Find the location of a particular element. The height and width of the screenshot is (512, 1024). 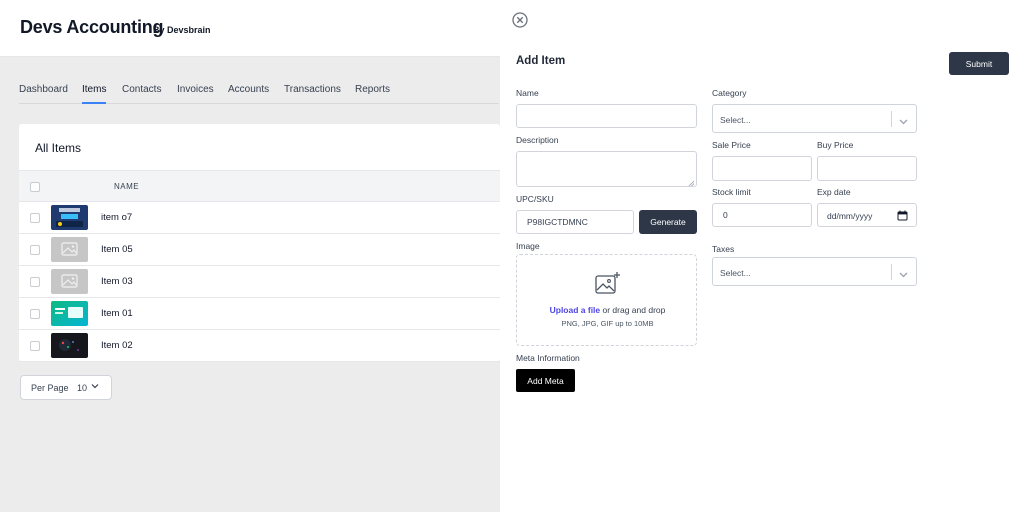

nav-transactions: Transactions is located at coordinates (312, 94).